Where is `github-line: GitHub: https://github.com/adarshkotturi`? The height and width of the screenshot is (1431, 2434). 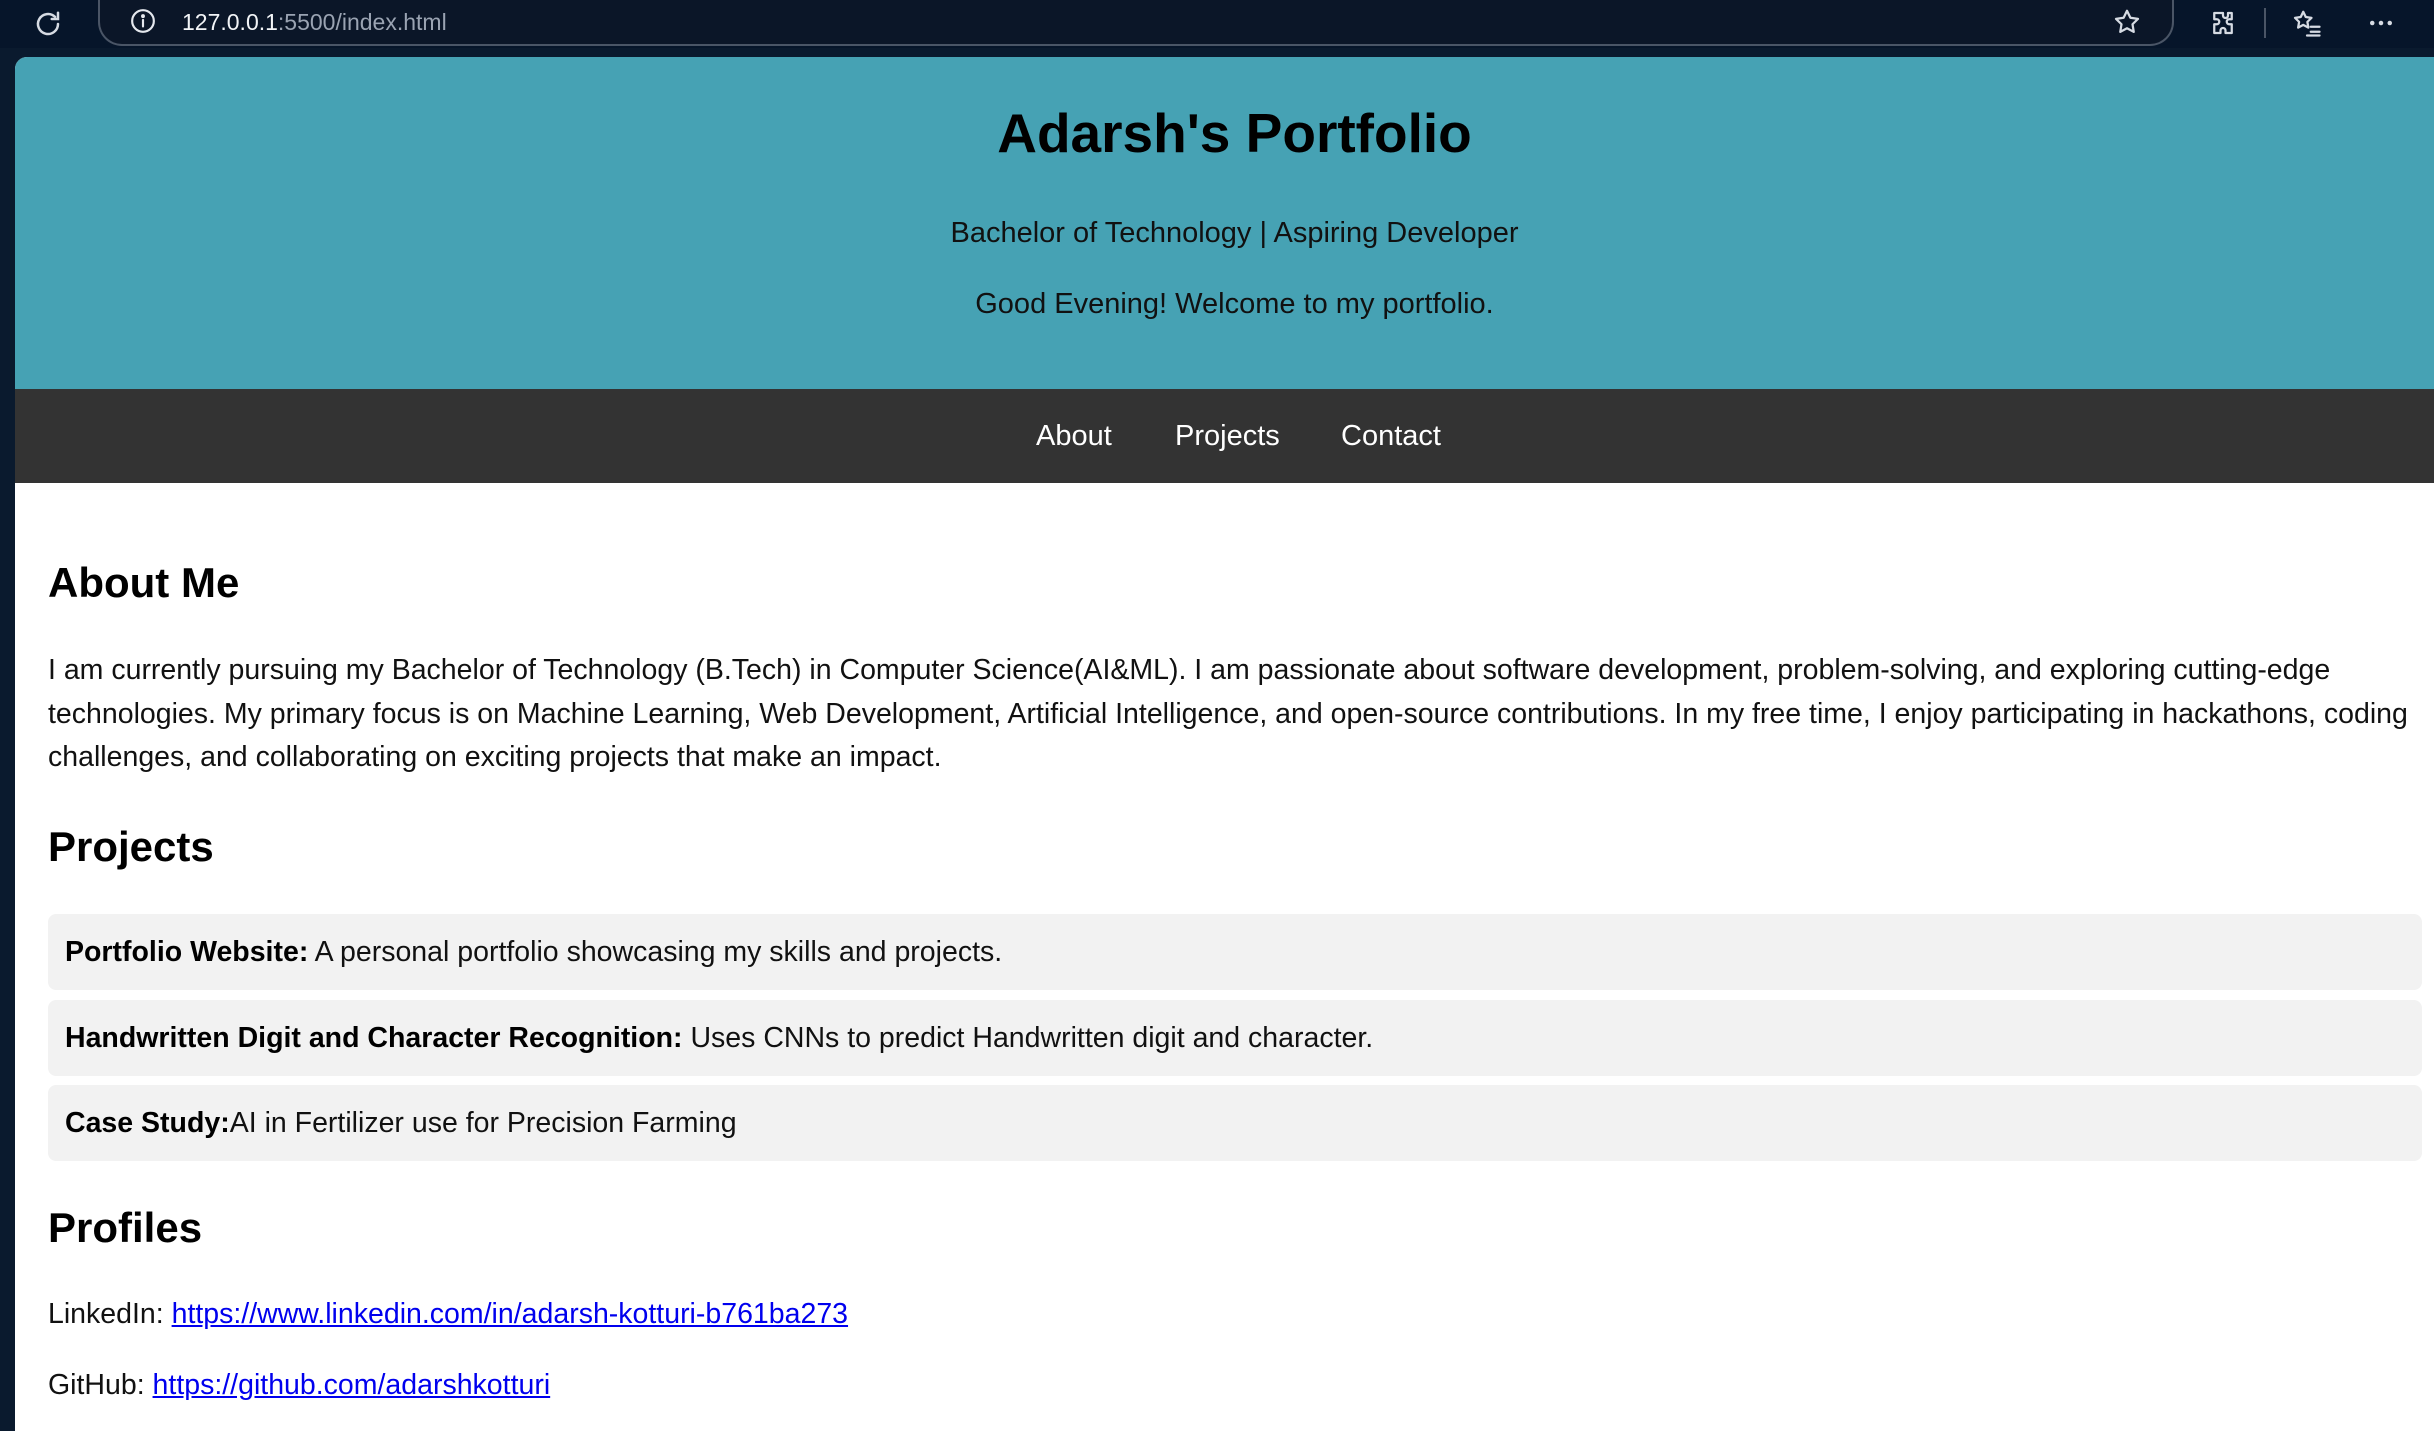
github-line: GitHub: https://github.com/adarshkotturi is located at coordinates (299, 1385).